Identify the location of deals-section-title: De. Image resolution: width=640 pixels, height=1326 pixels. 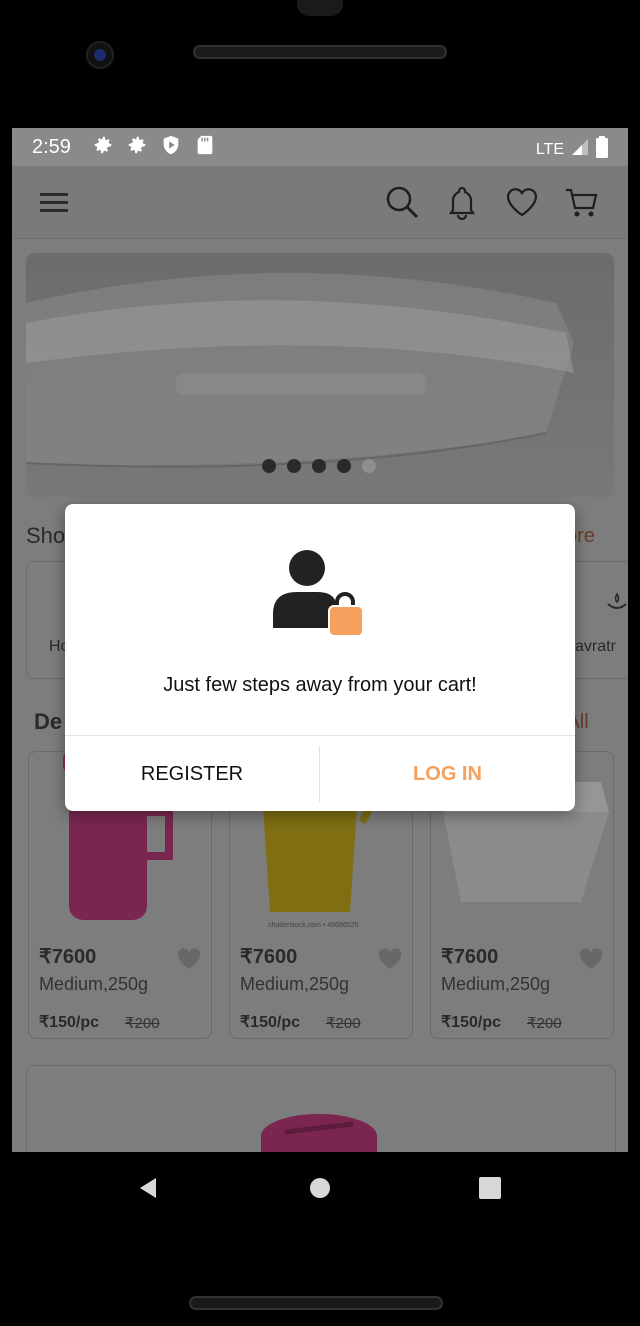
(48, 721).